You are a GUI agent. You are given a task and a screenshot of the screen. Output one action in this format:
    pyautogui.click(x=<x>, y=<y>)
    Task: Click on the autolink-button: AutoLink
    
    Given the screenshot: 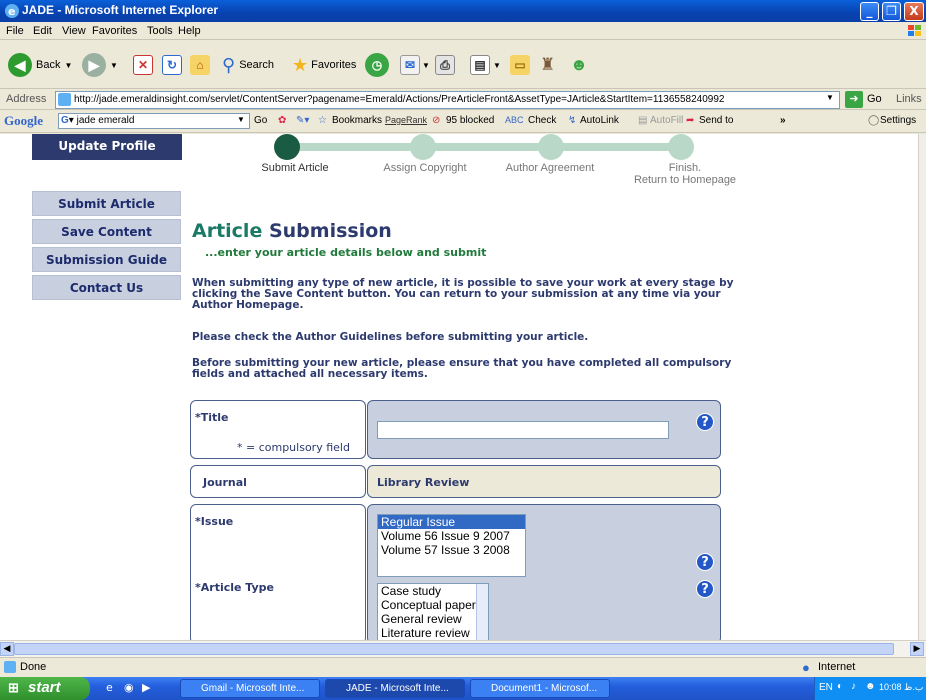 What is the action you would take?
    pyautogui.click(x=599, y=120)
    